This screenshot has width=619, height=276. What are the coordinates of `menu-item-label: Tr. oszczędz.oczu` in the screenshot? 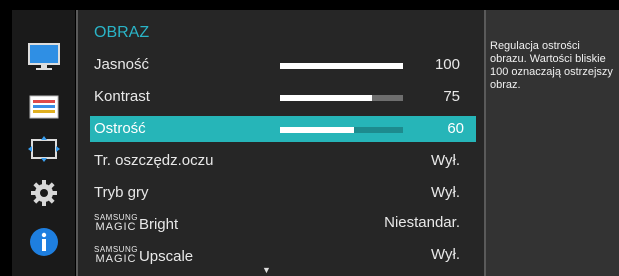 It's located at (154, 160).